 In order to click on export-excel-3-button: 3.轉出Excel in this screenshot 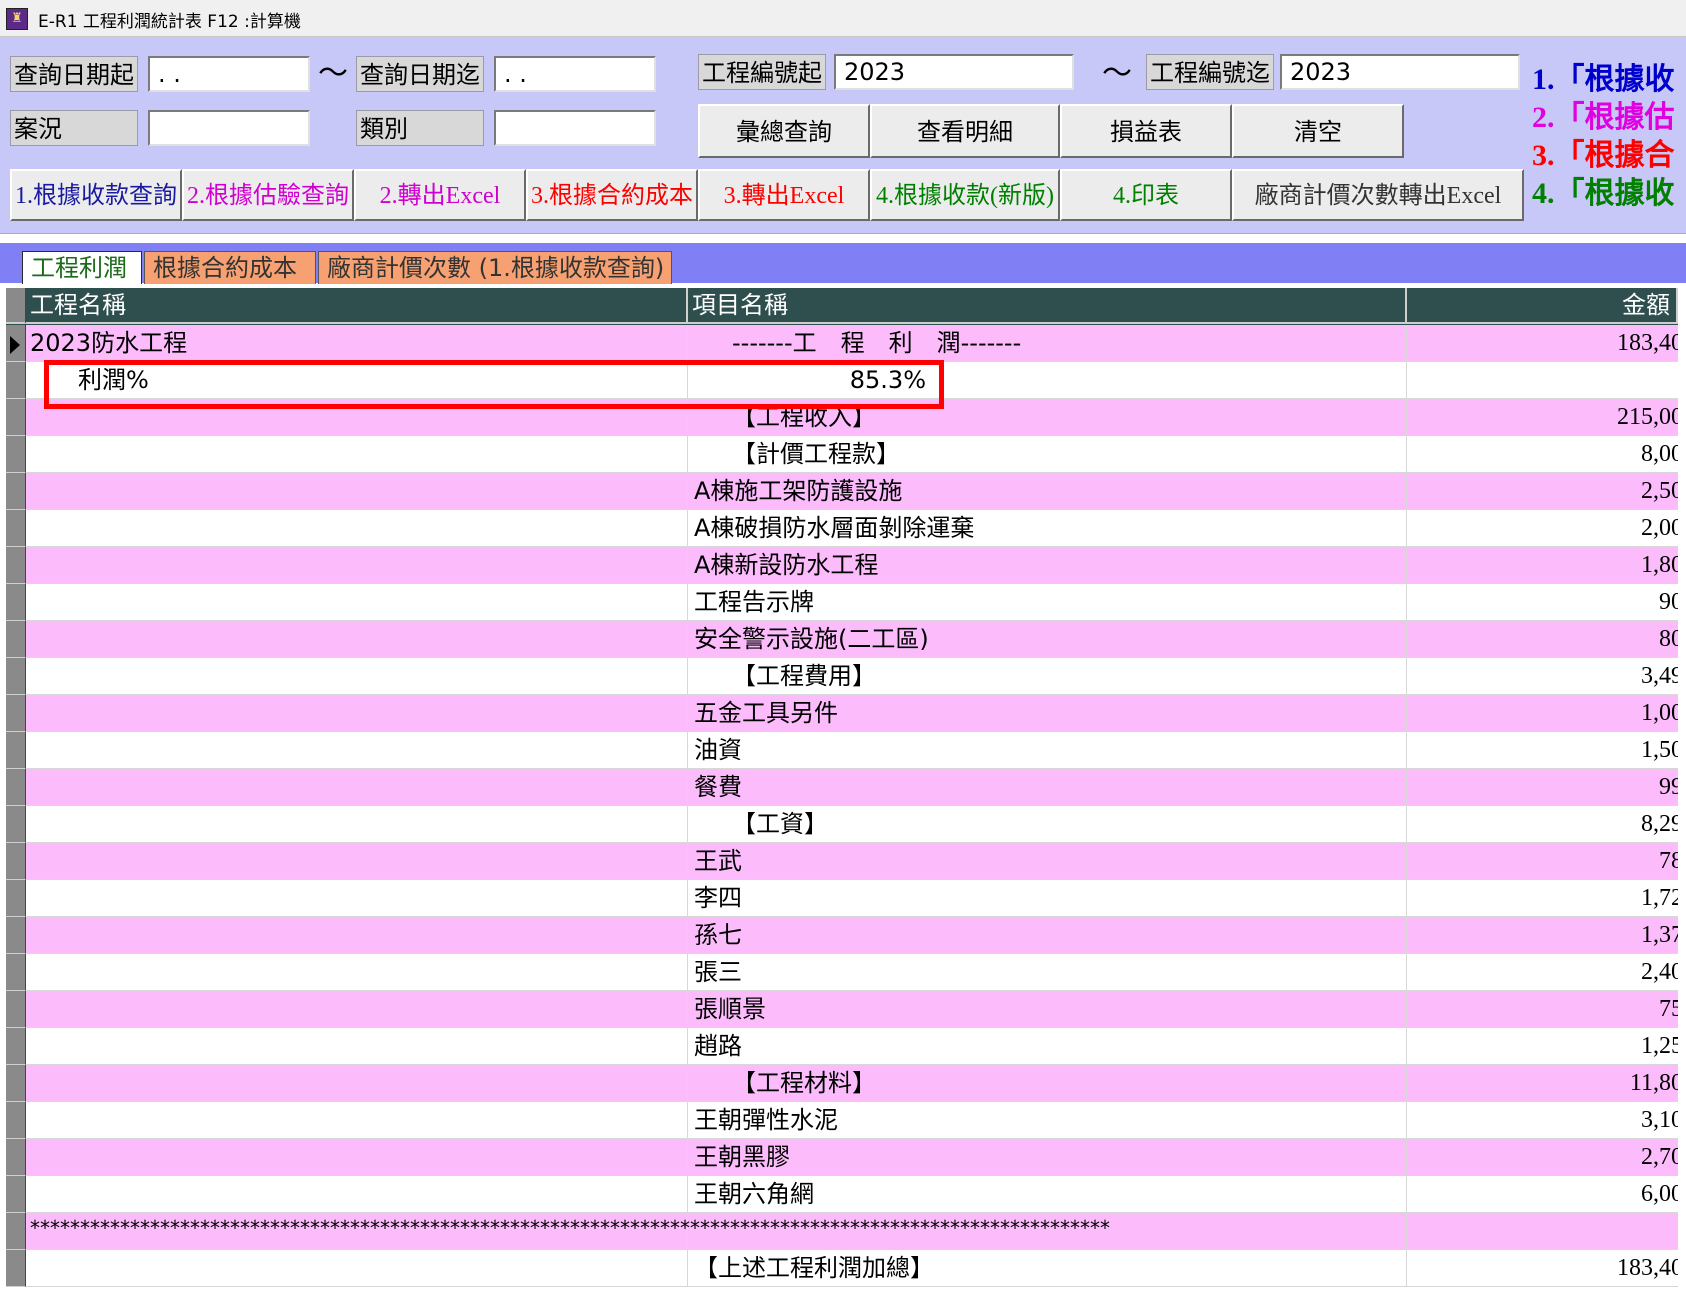, I will do `click(784, 195)`.